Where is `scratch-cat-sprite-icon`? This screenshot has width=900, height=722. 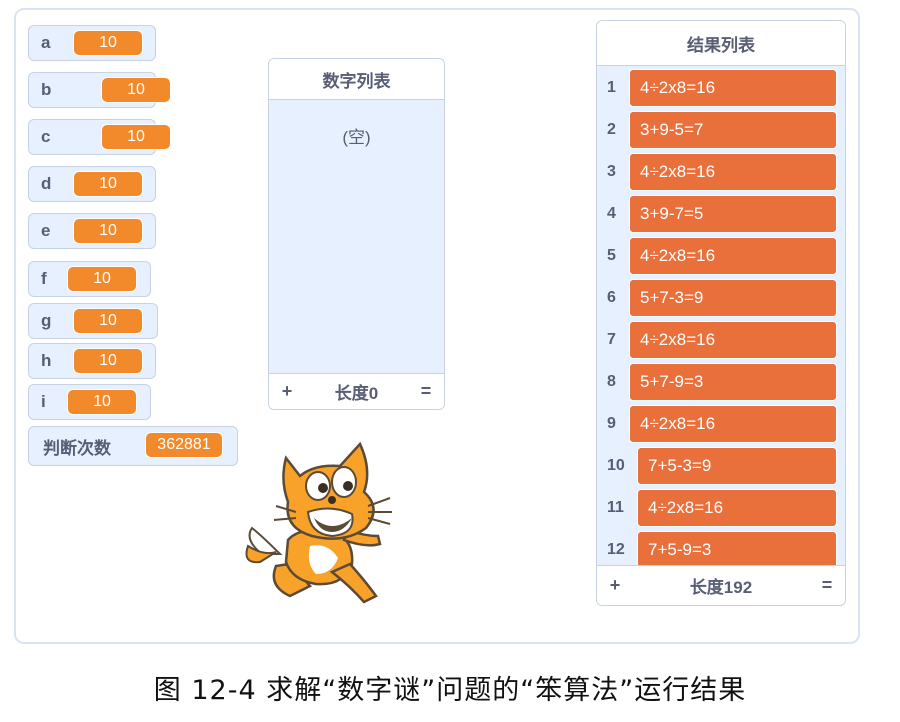 scratch-cat-sprite-icon is located at coordinates (332, 524).